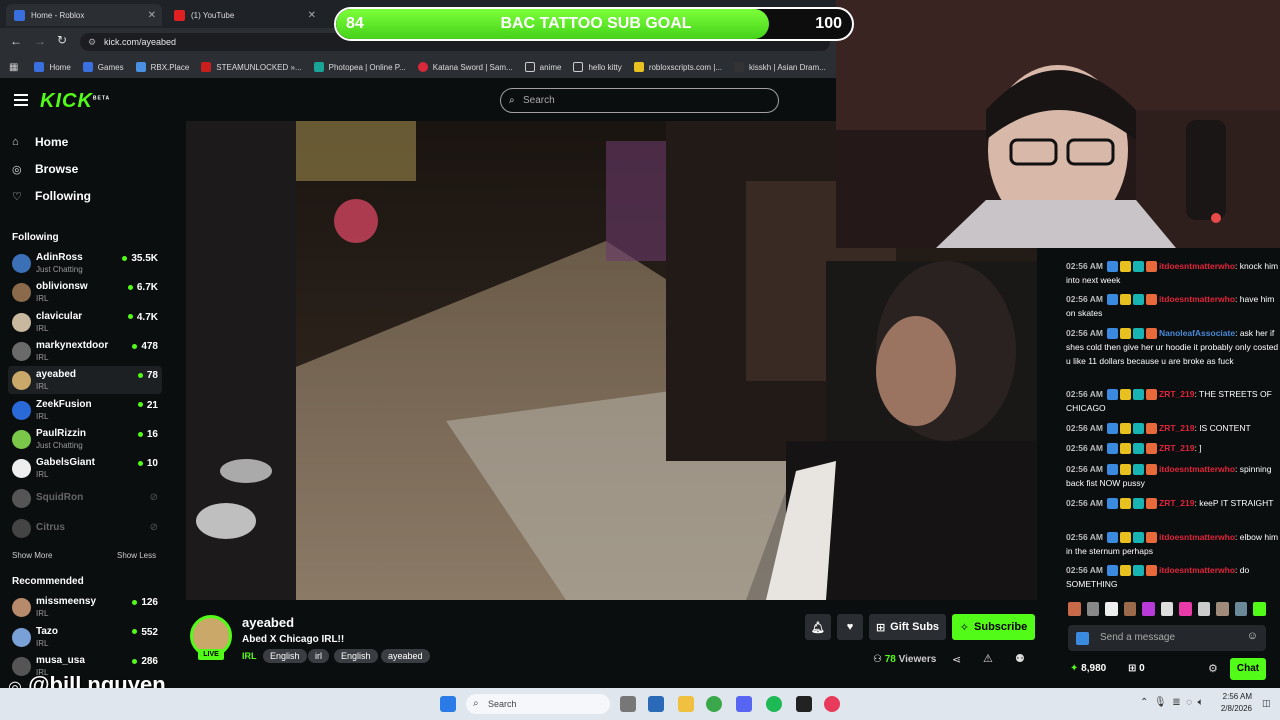 The width and height of the screenshot is (1280, 720). Describe the element at coordinates (85, 528) in the screenshot. I see `sidebar-channel: Citrus ⊘` at that location.